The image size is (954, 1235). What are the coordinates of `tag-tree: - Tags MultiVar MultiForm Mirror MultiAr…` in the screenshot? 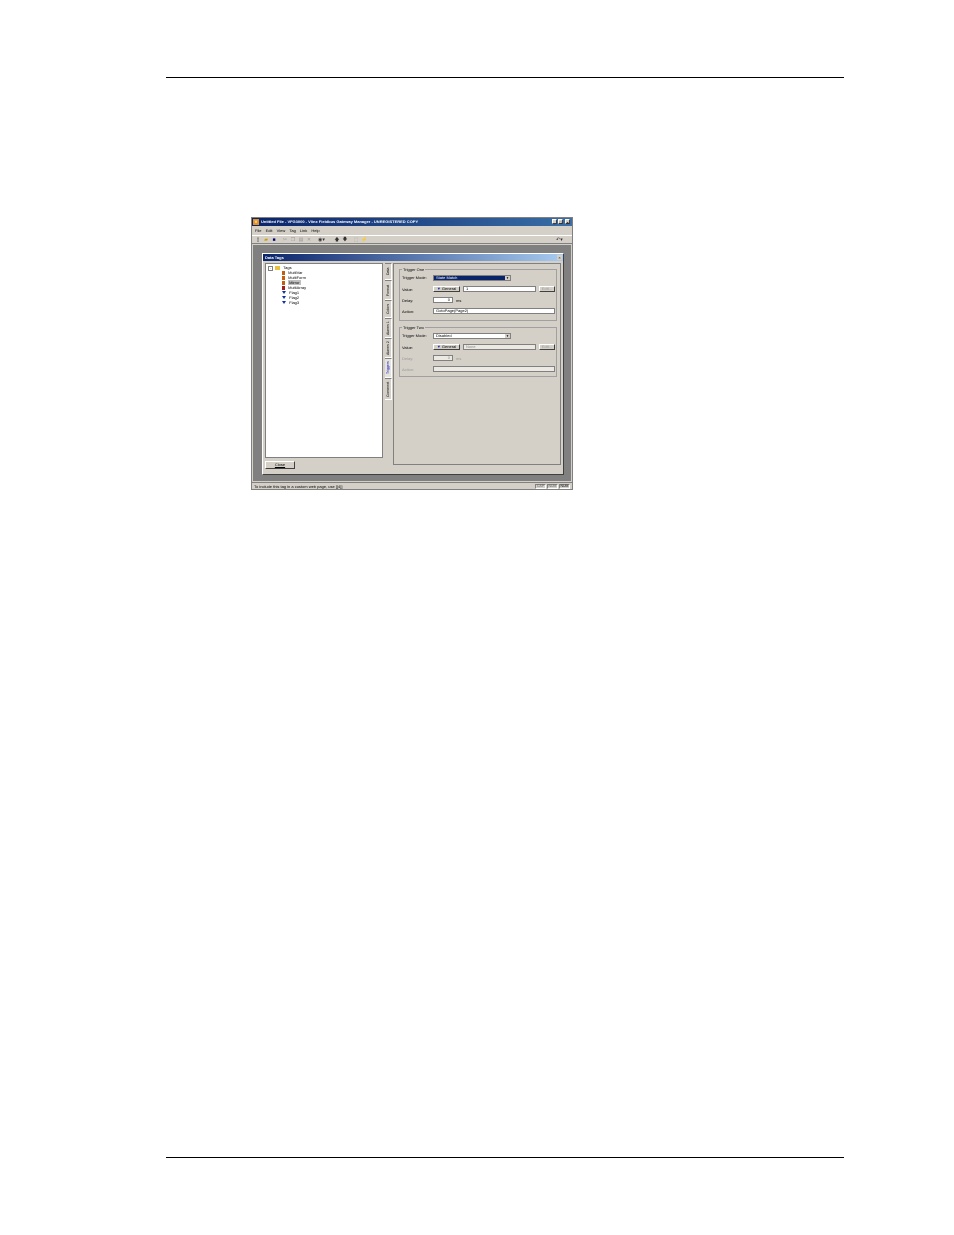 It's located at (324, 360).